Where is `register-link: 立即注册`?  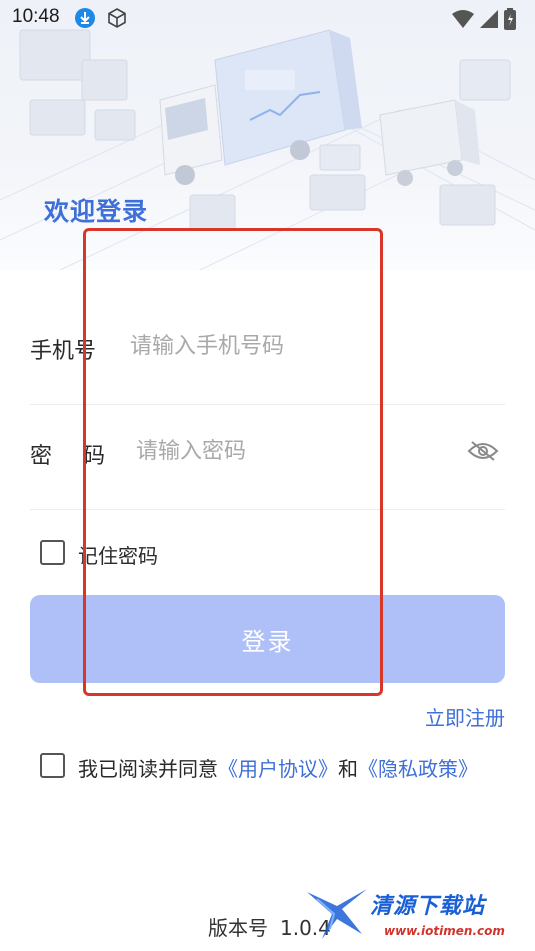 register-link: 立即注册 is located at coordinates (465, 716).